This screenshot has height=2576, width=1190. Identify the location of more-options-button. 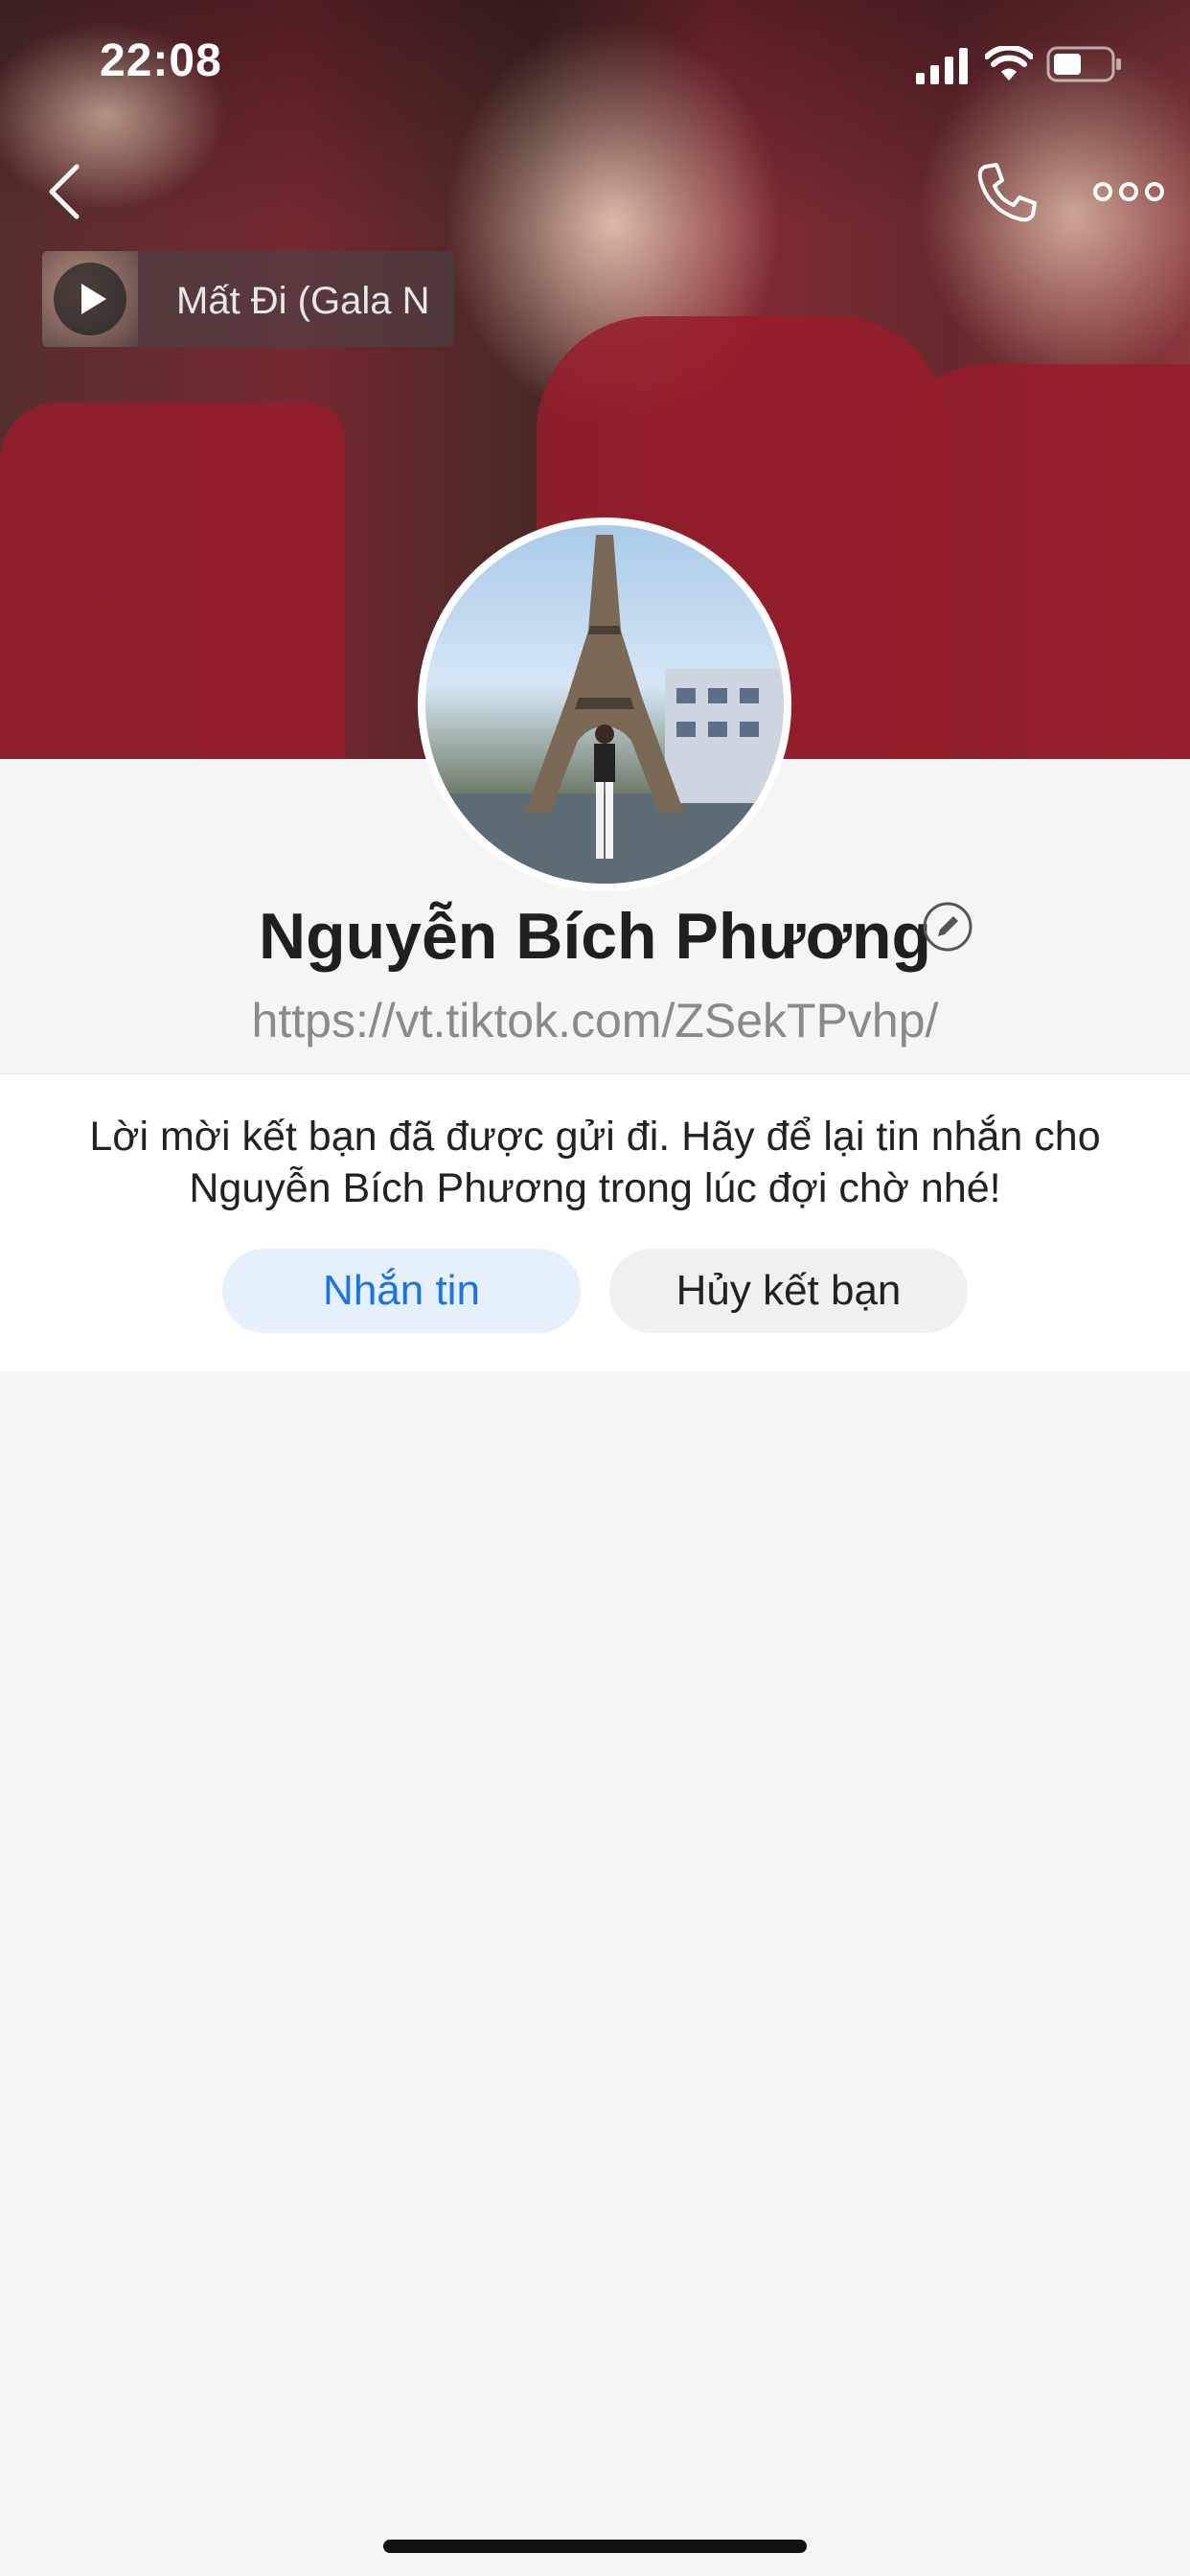
(1129, 192).